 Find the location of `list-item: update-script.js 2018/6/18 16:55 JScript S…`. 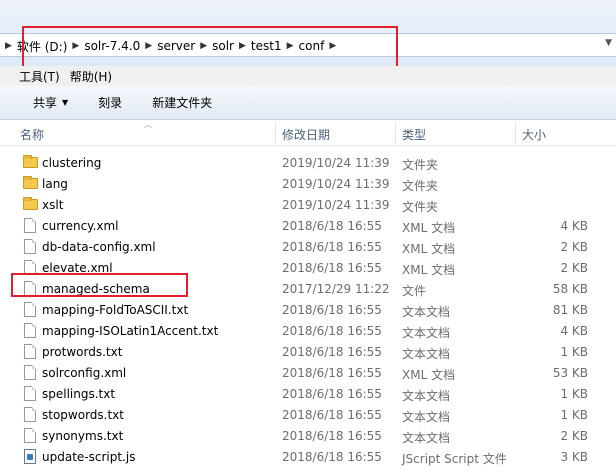

list-item: update-script.js 2018/6/18 16:55 JScript S… is located at coordinates (308, 456).